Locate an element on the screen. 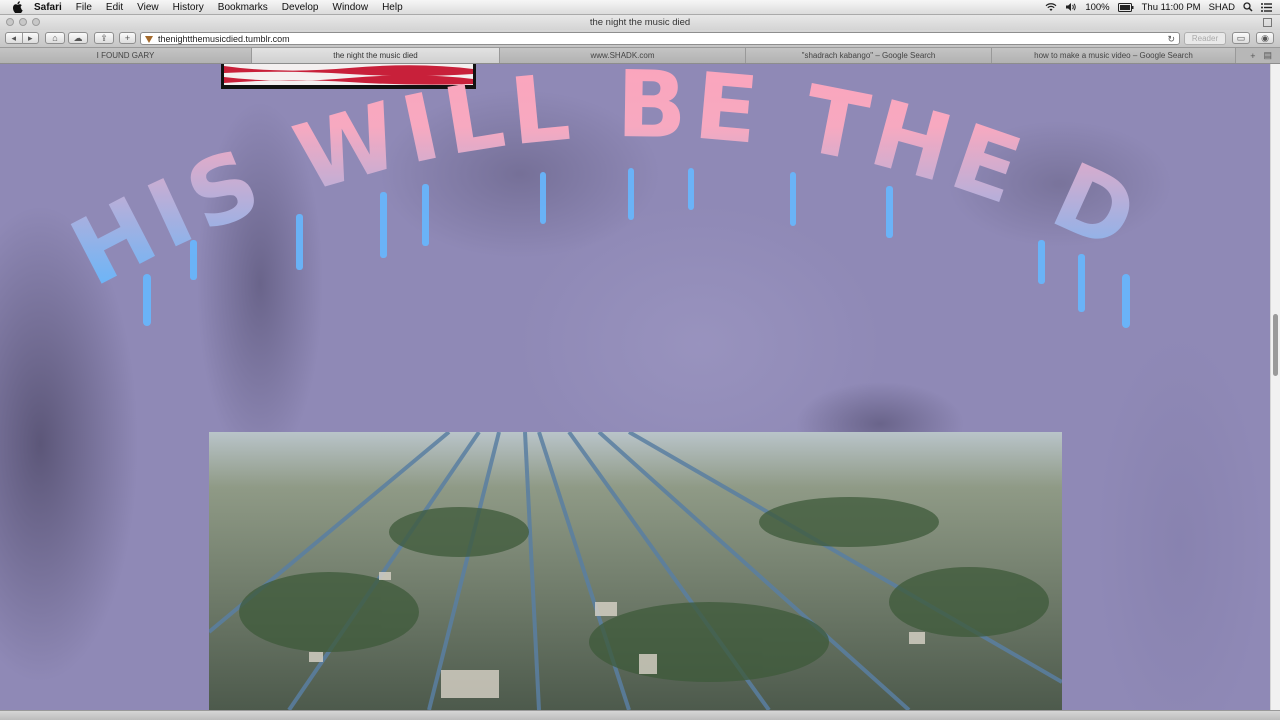 The width and height of the screenshot is (1280, 720). clock: Thu 11:00 PM is located at coordinates (1171, 7).